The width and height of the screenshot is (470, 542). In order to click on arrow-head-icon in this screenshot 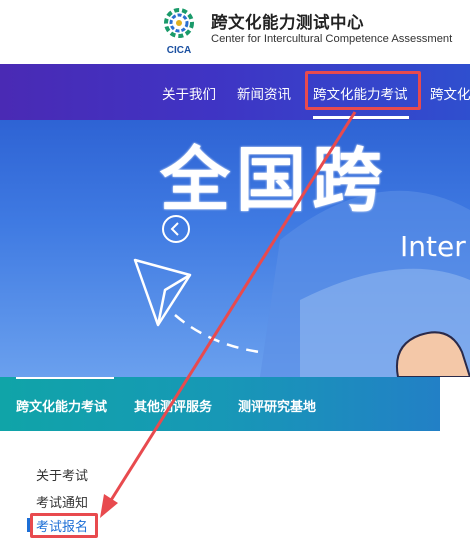, I will do `click(109, 506)`.